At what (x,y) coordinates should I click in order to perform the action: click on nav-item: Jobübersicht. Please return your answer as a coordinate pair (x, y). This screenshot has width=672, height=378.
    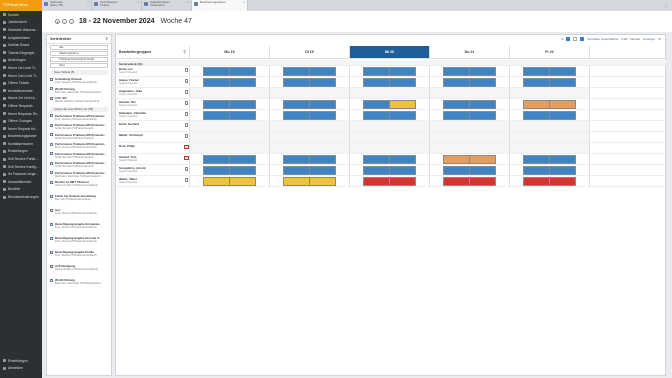
    Looking at the image, I should click on (21, 23).